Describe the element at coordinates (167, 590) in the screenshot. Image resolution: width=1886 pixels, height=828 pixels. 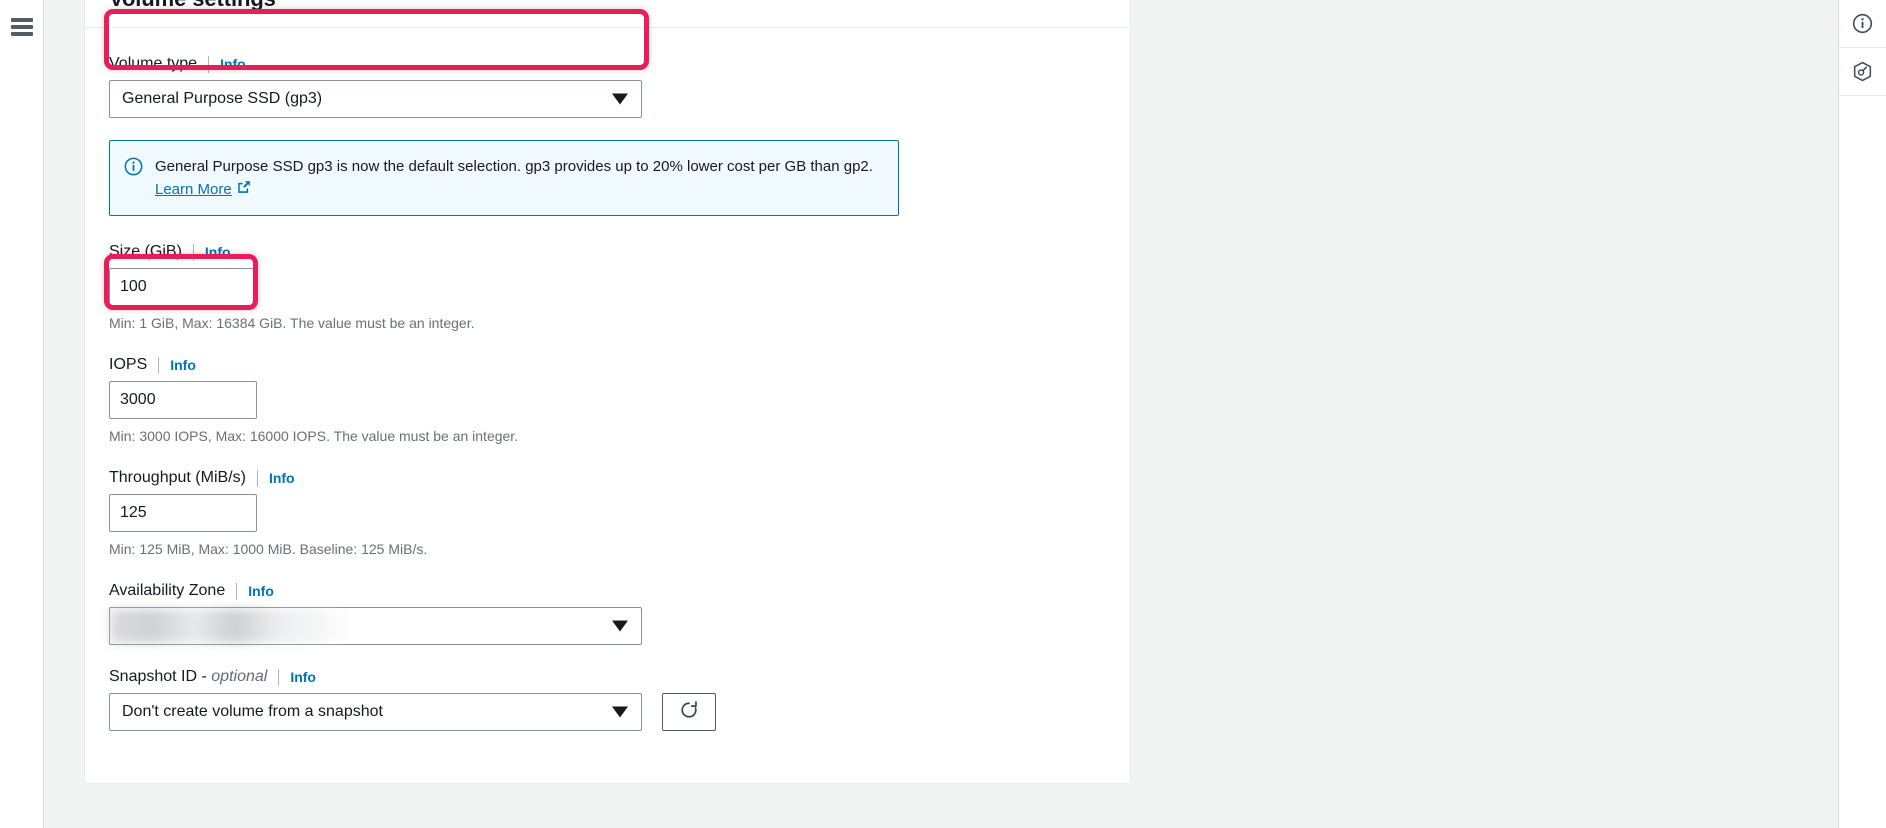
I see `availability-zone-label: Availability Zone` at that location.